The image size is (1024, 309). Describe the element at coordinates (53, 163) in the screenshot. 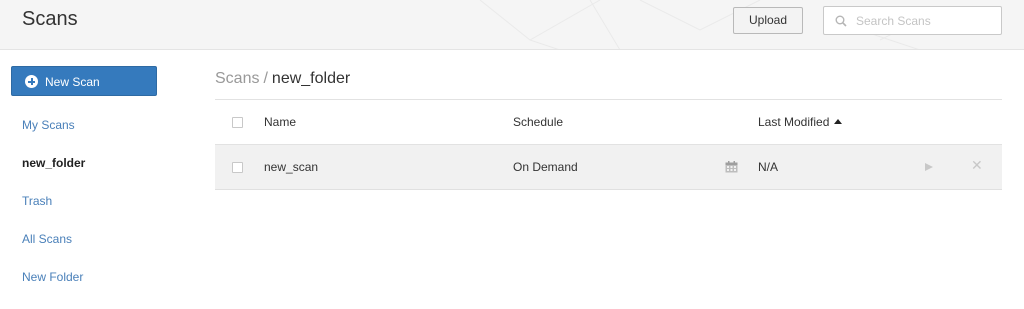

I see `sidebar-item-new-folder-active: new_folder` at that location.